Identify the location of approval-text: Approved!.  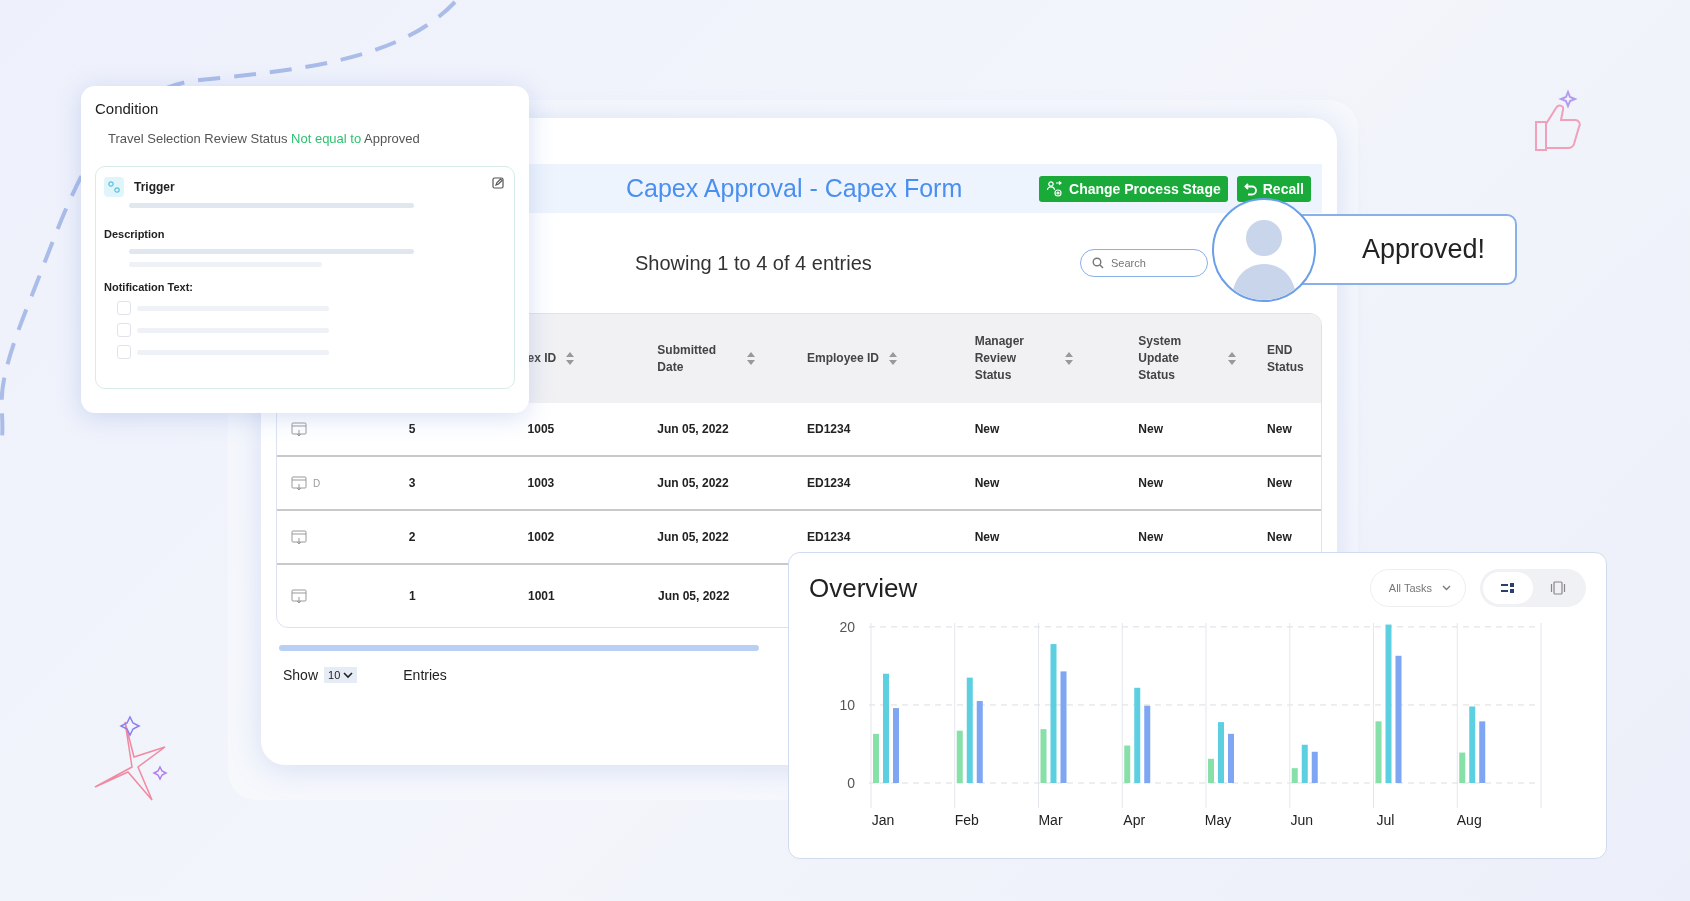
(1423, 249).